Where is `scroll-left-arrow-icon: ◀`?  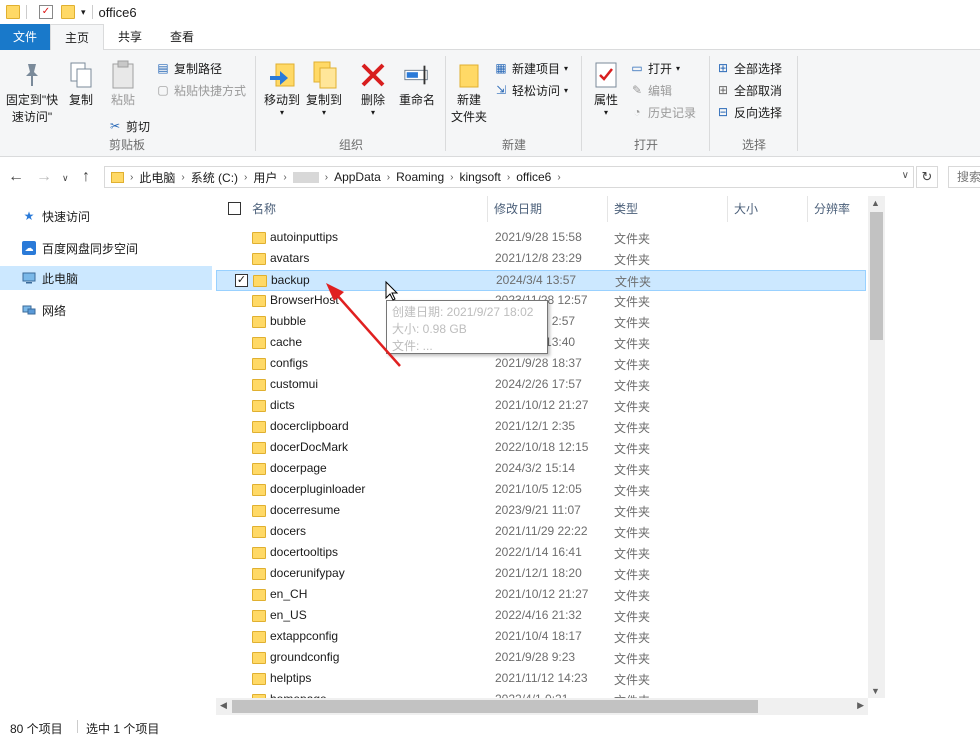
scroll-left-arrow-icon: ◀ is located at coordinates (223, 705).